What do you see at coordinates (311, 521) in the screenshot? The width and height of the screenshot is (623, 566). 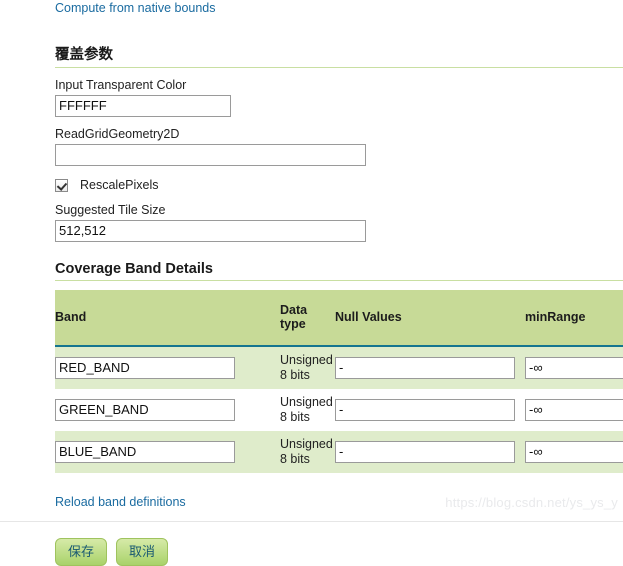 I see `bottom-divider` at bounding box center [311, 521].